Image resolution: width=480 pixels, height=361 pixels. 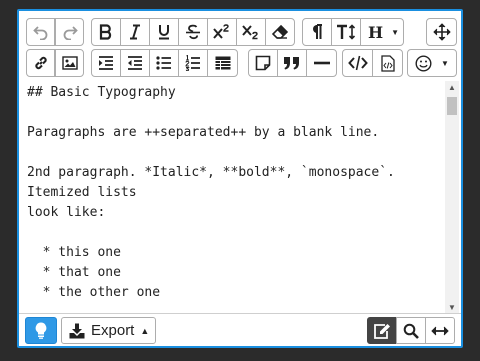 I want to click on scroll-up-arrow-icon: ▲, so click(x=452, y=87).